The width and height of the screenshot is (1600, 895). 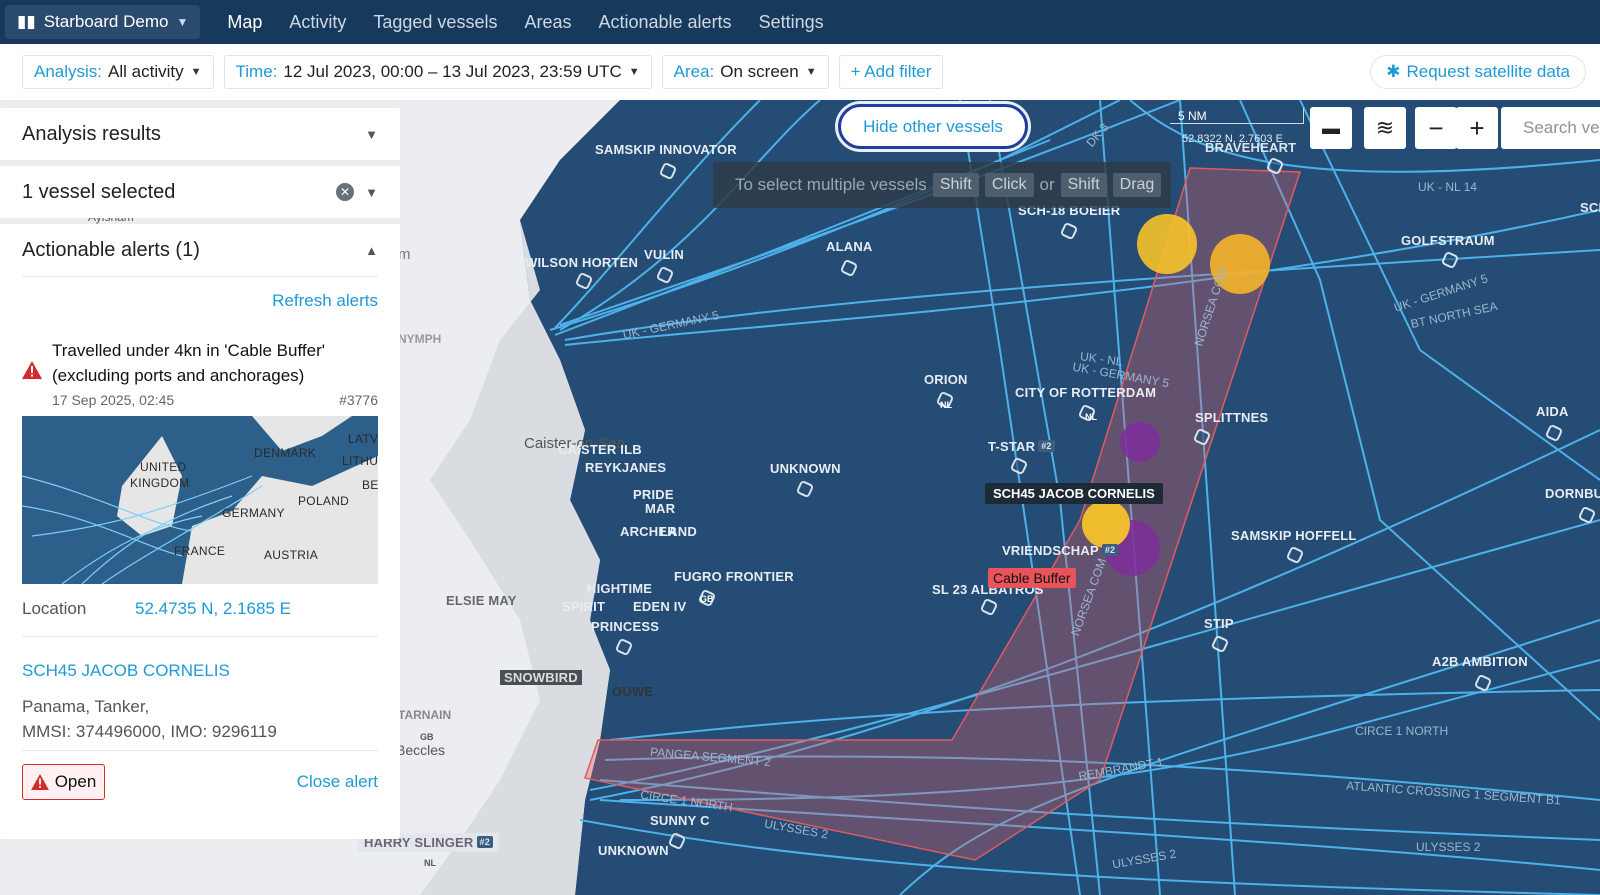 What do you see at coordinates (581, 262) in the screenshot?
I see `vessel-label: WILSON HORTEN` at bounding box center [581, 262].